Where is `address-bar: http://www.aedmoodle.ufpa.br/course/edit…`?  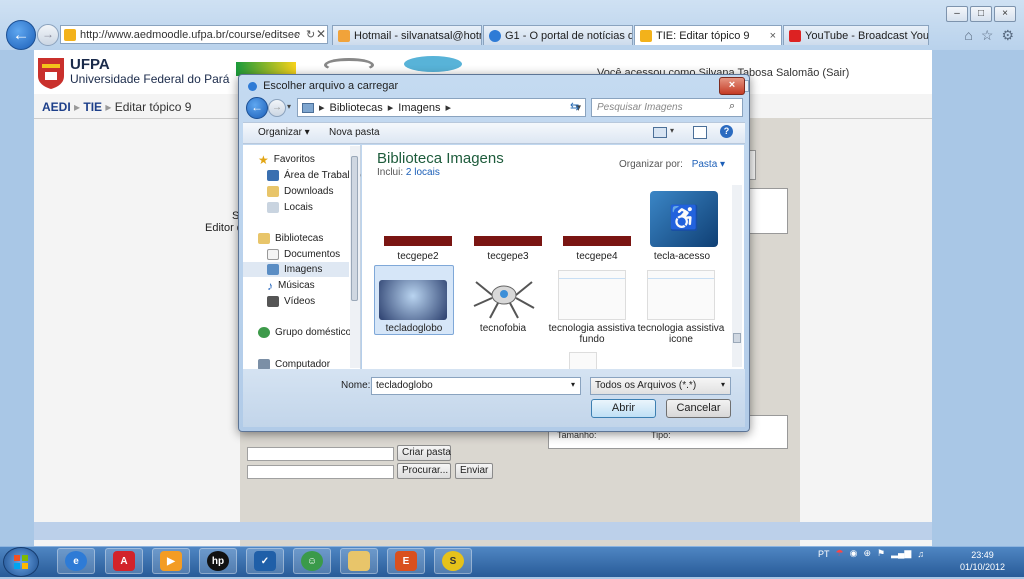 address-bar: http://www.aedmoodle.ufpa.br/course/edit… is located at coordinates (194, 34).